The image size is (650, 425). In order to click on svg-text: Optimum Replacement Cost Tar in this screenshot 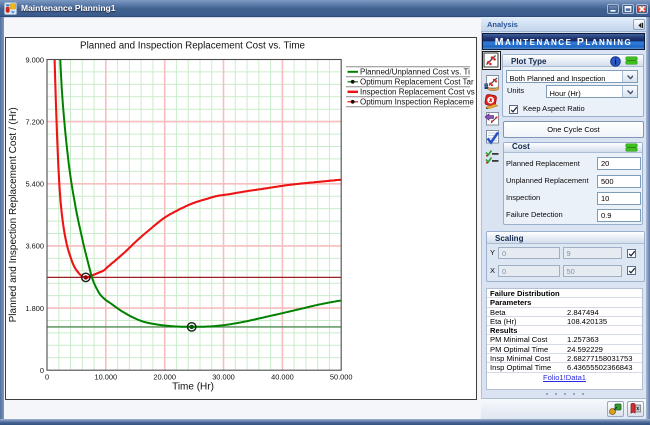, I will do `click(417, 82)`.